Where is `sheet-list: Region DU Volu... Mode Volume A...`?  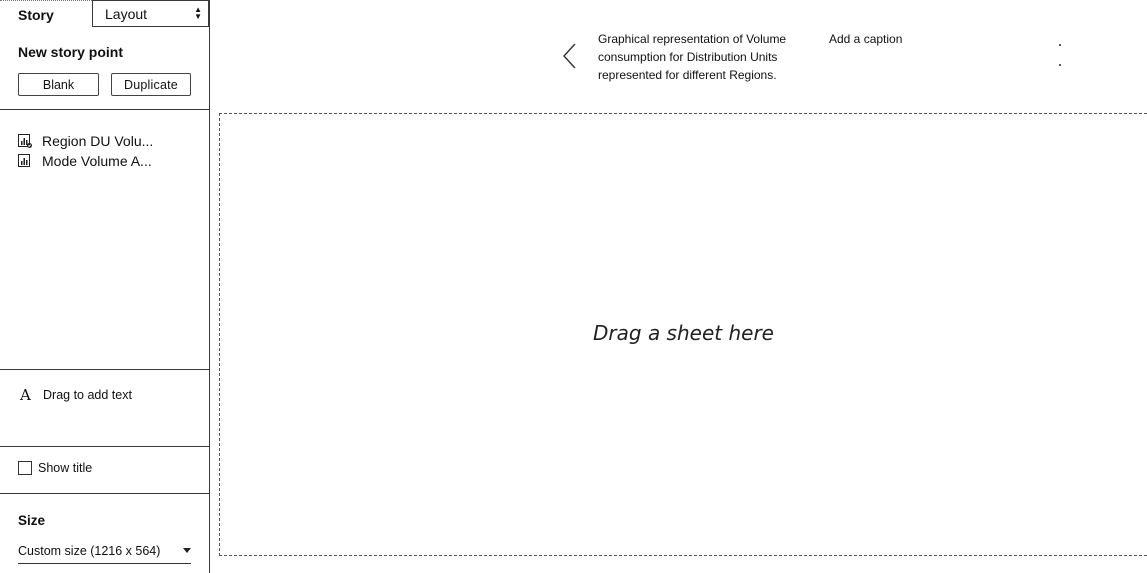 sheet-list: Region DU Volu... Mode Volume A... is located at coordinates (85, 151).